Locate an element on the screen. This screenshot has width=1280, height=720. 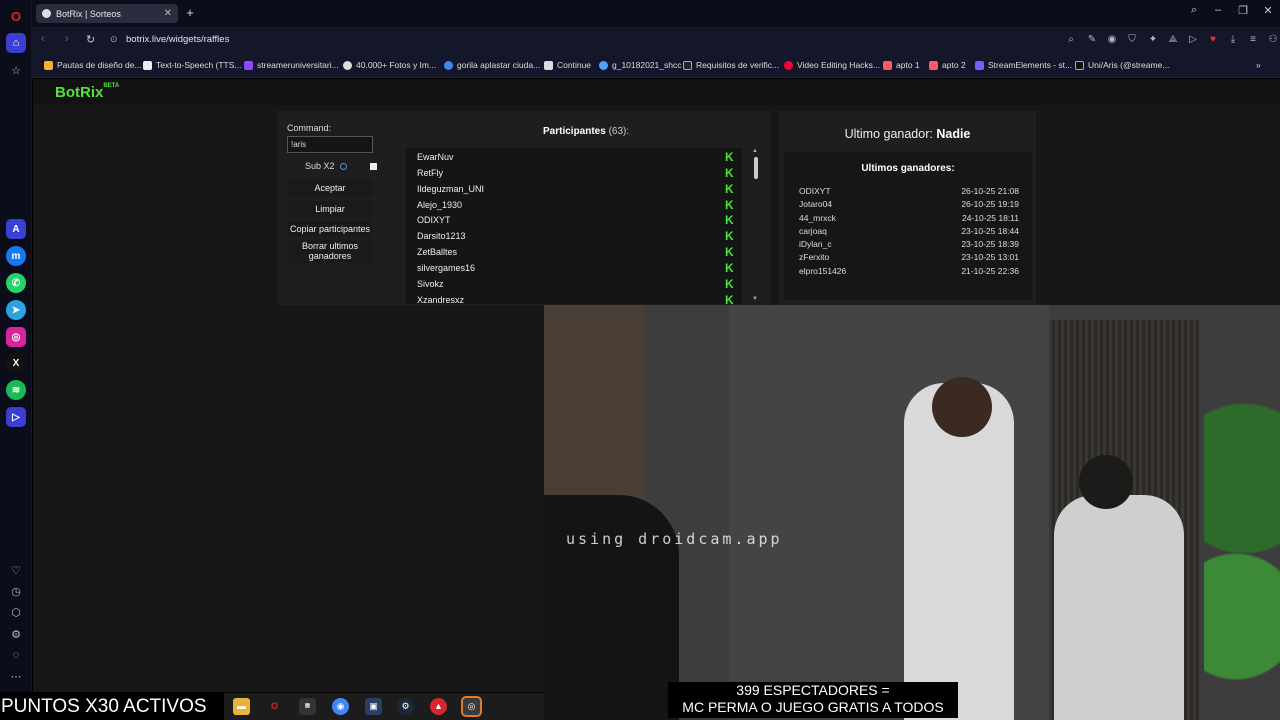
url-field: botrix.live/widgets/raffles is located at coordinates (177, 39).